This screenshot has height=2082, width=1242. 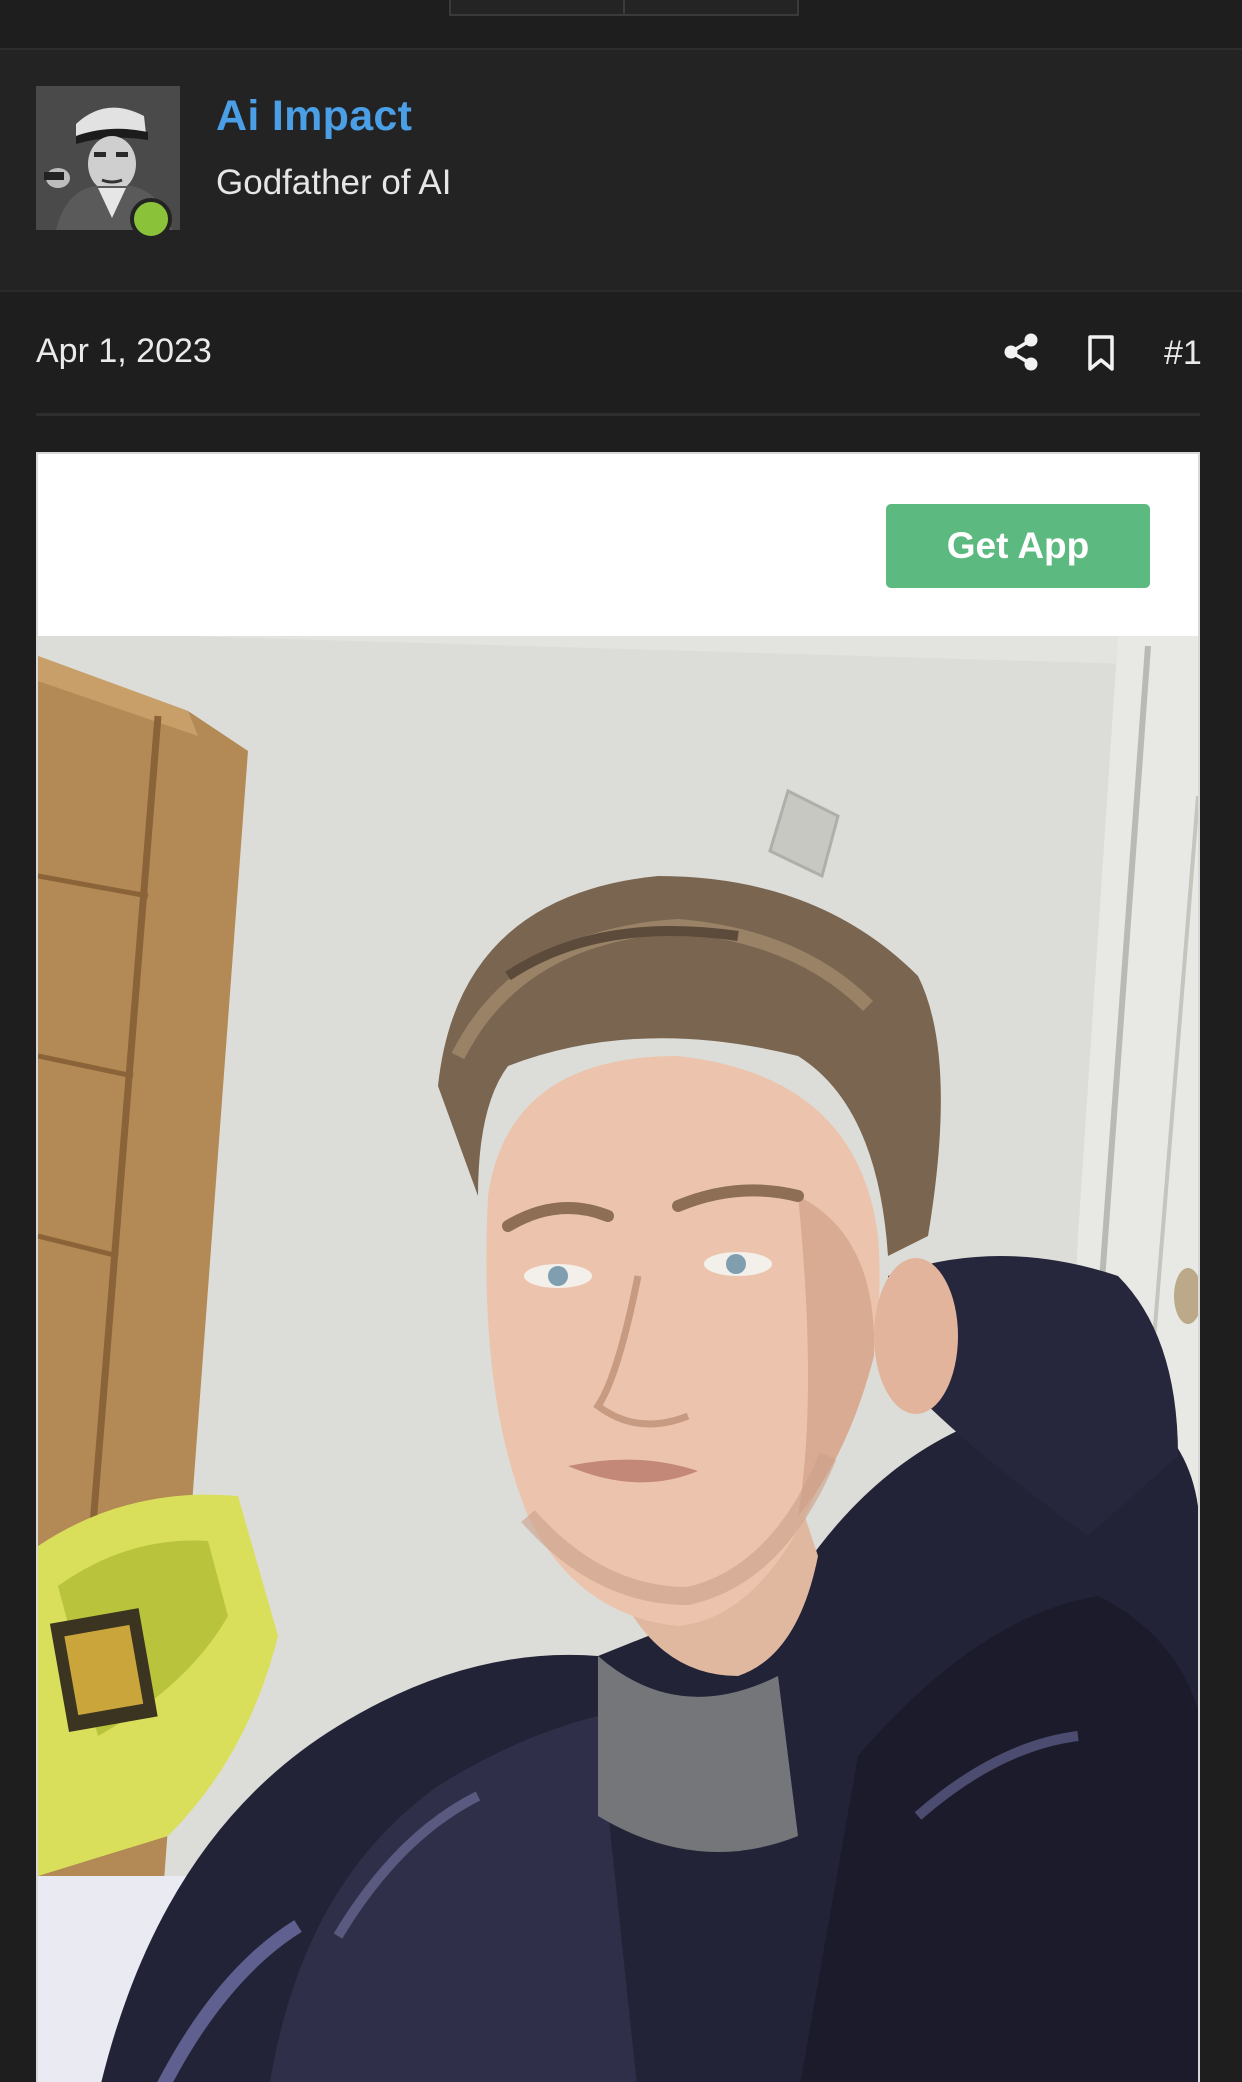 I want to click on post-date: Apr 1, 2023, so click(x=124, y=351).